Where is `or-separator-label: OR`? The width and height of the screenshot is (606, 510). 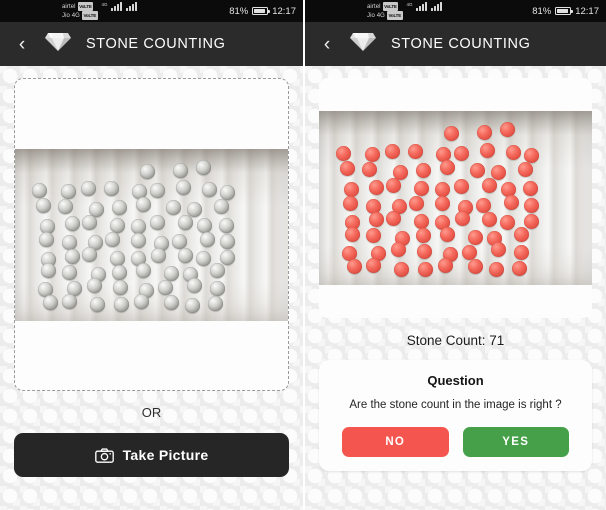
or-separator-label: OR is located at coordinates (151, 412).